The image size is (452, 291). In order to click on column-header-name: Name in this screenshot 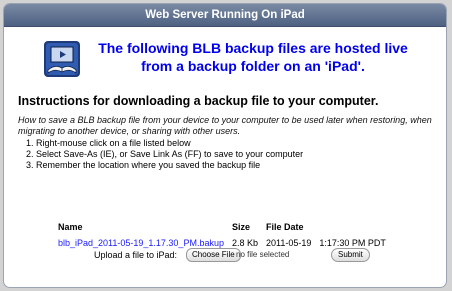, I will do `click(70, 227)`.